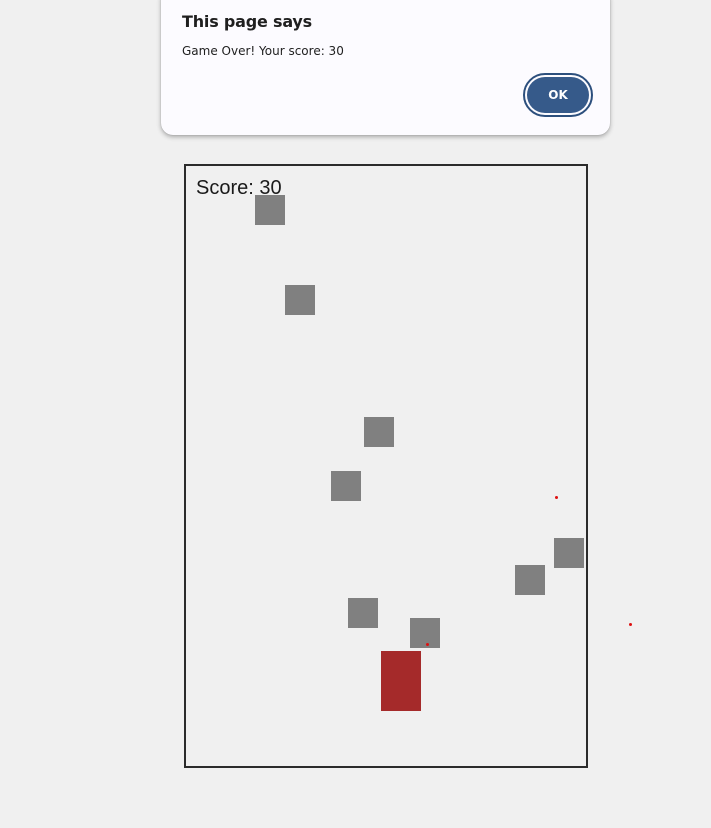  I want to click on ok-button-focus-ring: OK, so click(558, 95).